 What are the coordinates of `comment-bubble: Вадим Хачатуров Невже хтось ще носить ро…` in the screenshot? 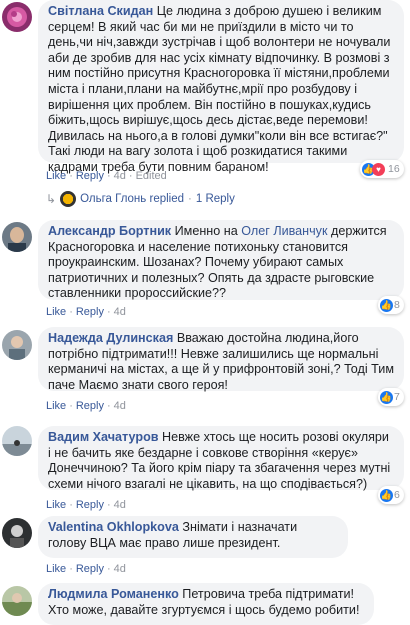 It's located at (221, 458).